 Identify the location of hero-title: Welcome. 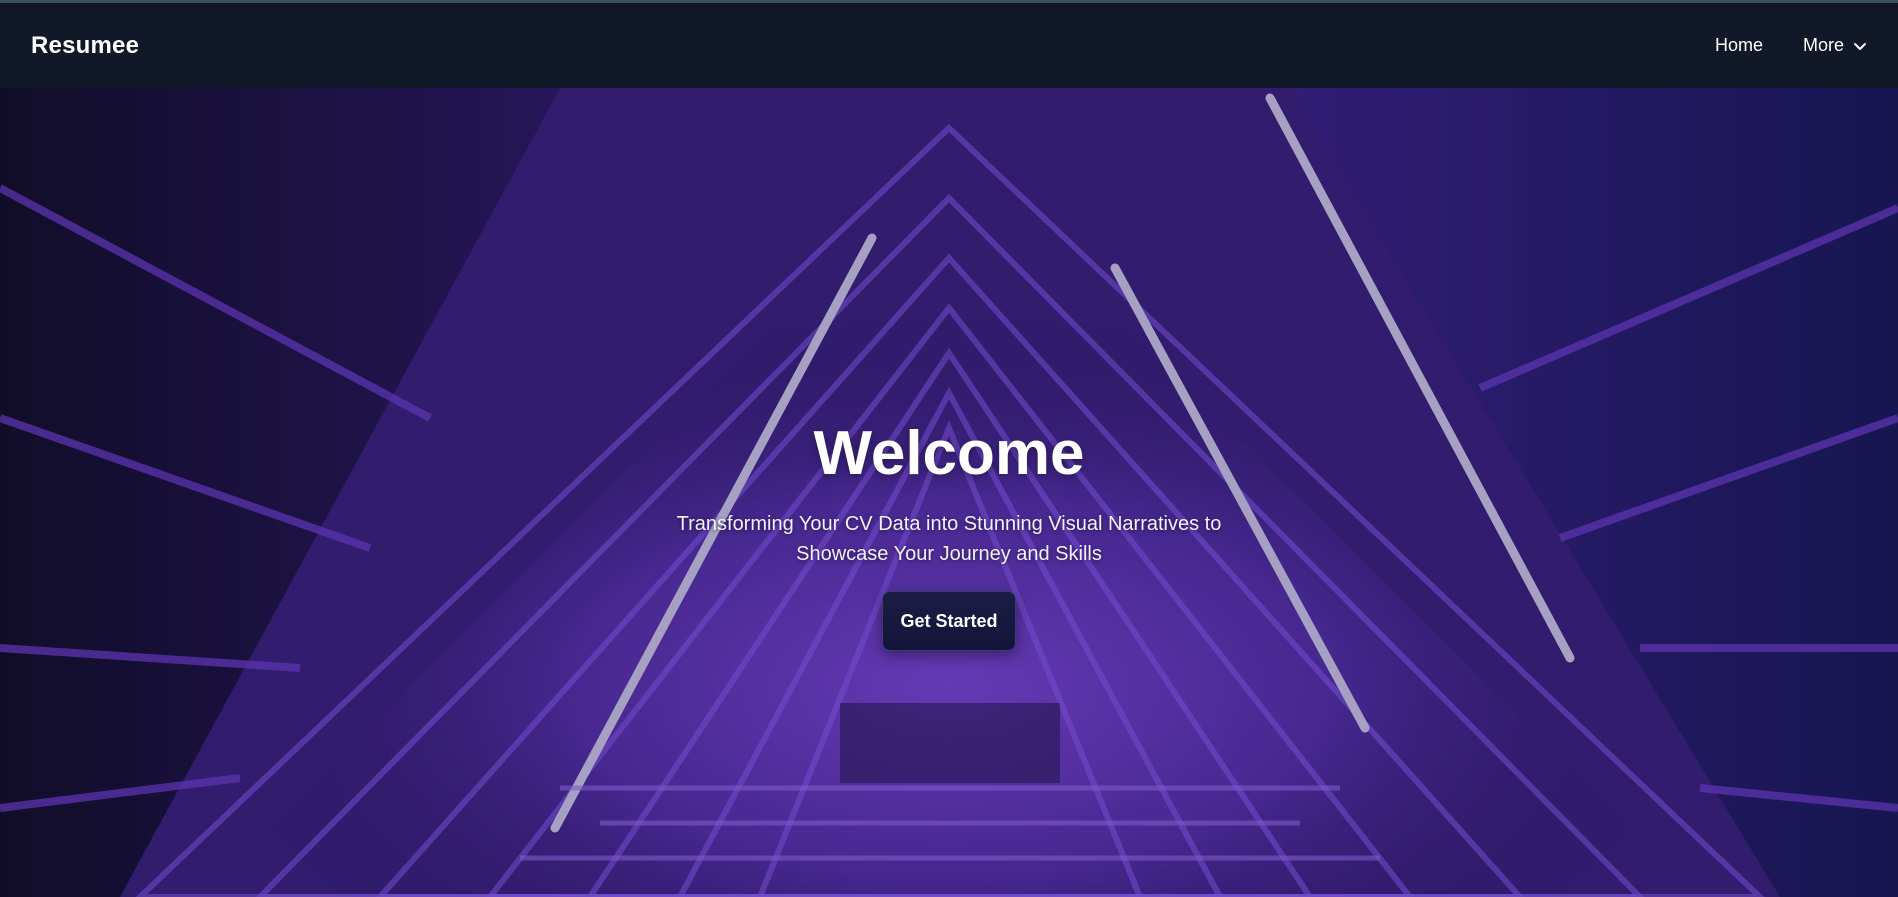
(949, 453).